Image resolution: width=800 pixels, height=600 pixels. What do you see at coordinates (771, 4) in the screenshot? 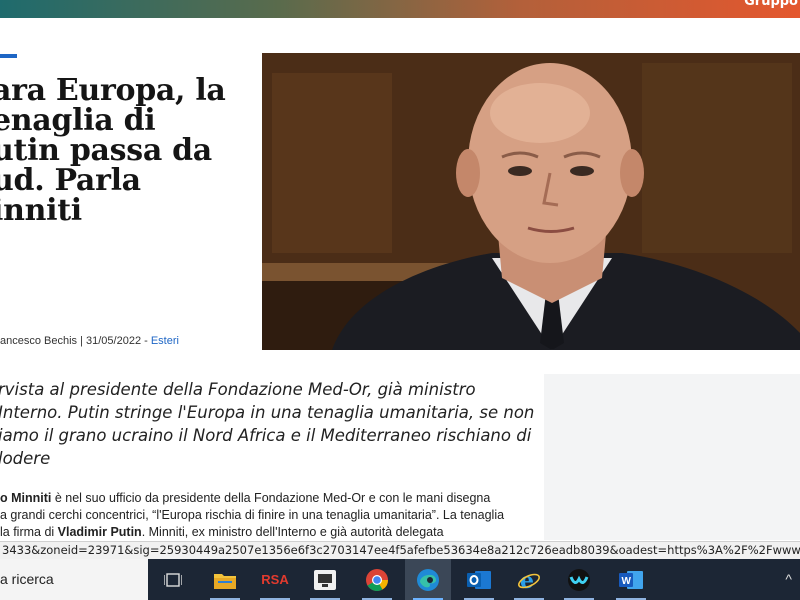
I see `brand-logo-text: Gruppo` at bounding box center [771, 4].